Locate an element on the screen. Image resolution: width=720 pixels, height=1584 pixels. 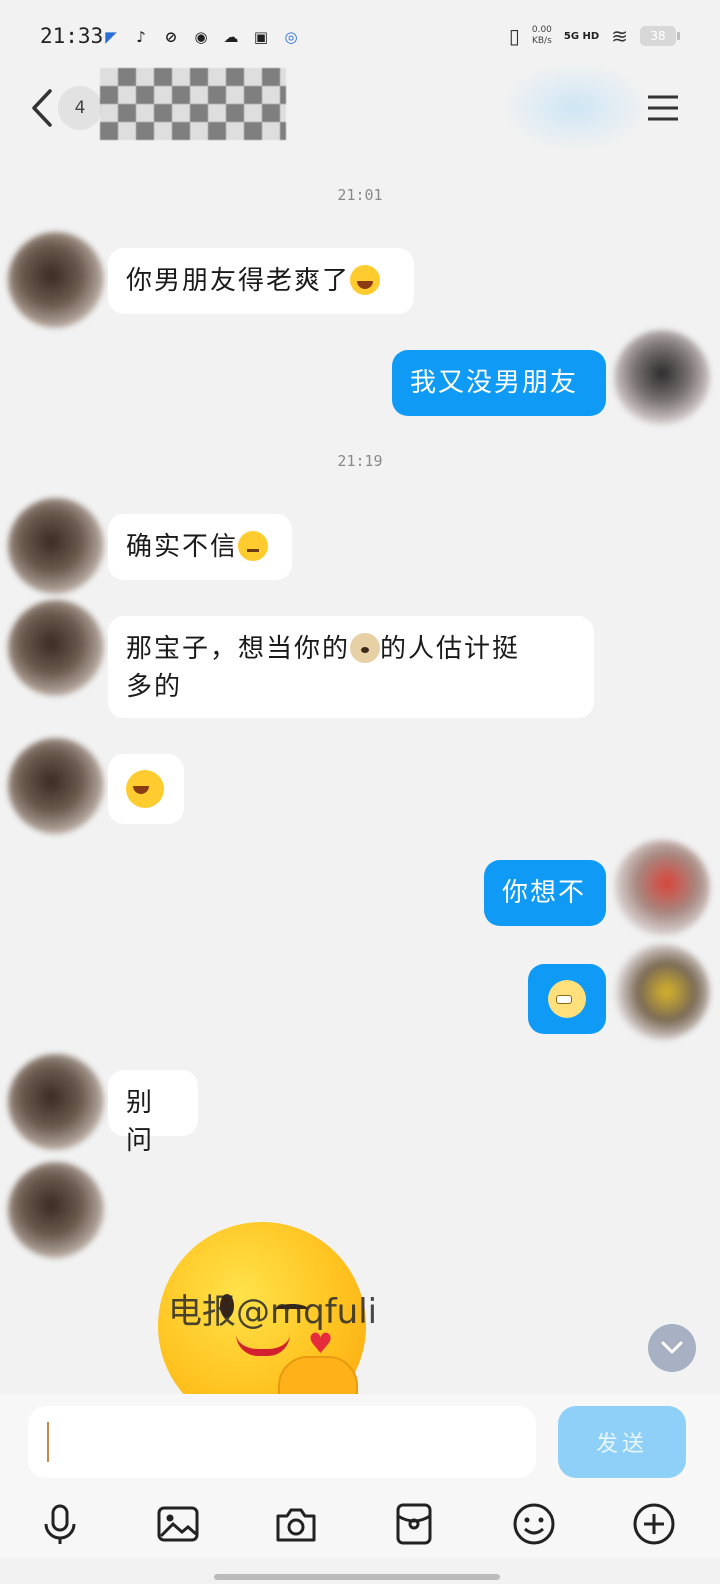
header-blur-area is located at coordinates (575, 107).